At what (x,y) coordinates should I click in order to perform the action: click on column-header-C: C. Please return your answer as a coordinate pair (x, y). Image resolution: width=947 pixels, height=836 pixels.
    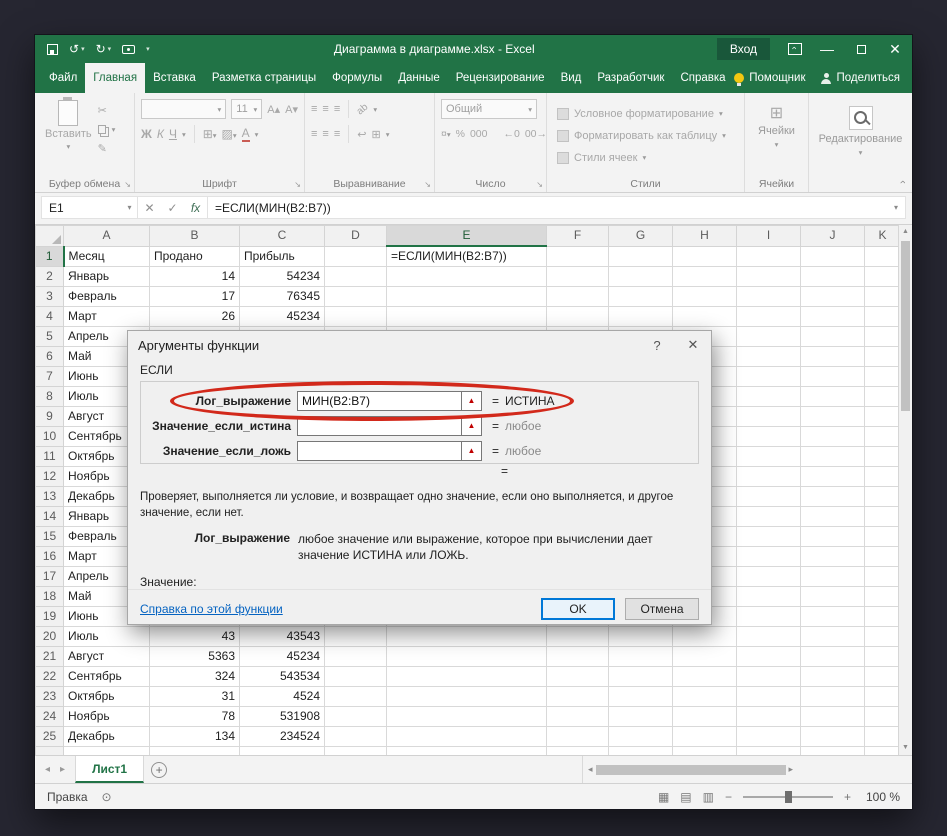
    Looking at the image, I should click on (282, 236).